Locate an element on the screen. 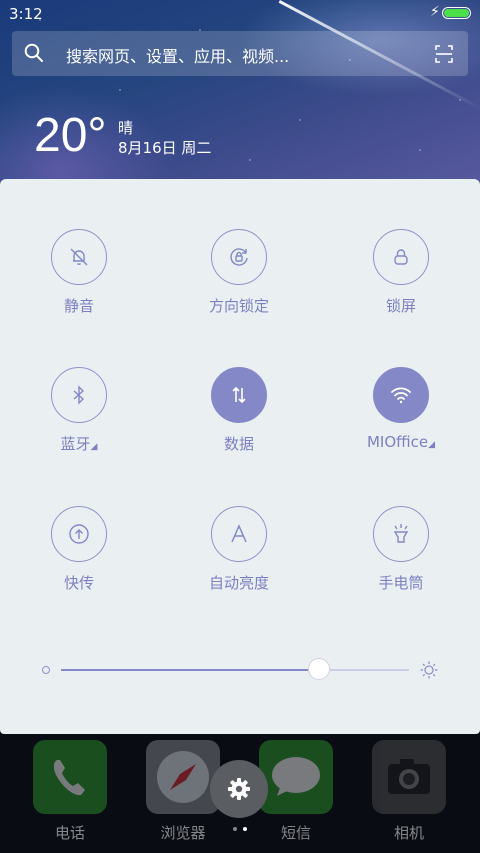  search-icon is located at coordinates (33, 52).